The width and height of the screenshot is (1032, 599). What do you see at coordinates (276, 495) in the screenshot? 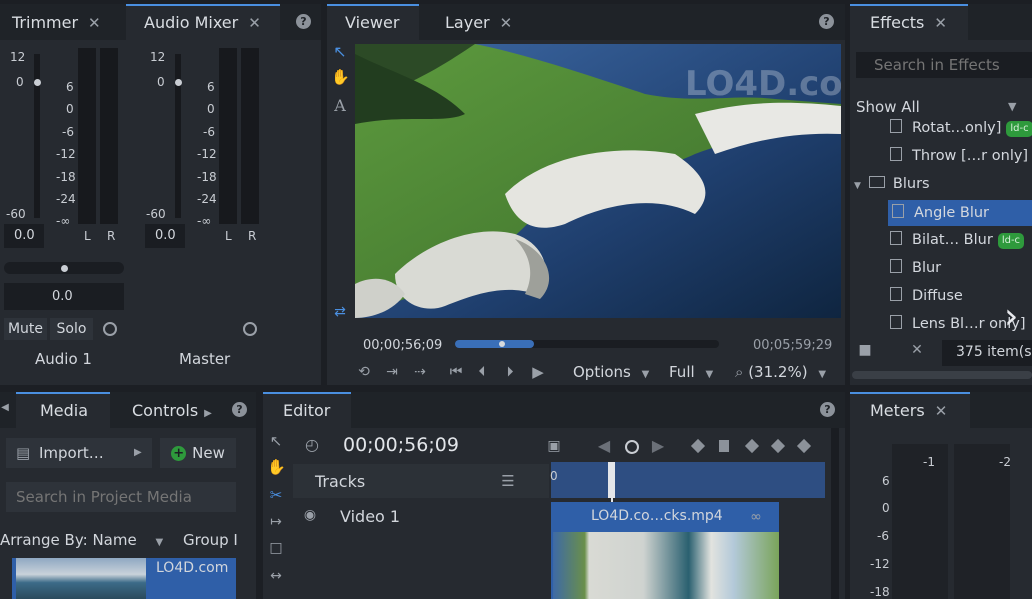
I see `razor-tool-icon: ✂` at bounding box center [276, 495].